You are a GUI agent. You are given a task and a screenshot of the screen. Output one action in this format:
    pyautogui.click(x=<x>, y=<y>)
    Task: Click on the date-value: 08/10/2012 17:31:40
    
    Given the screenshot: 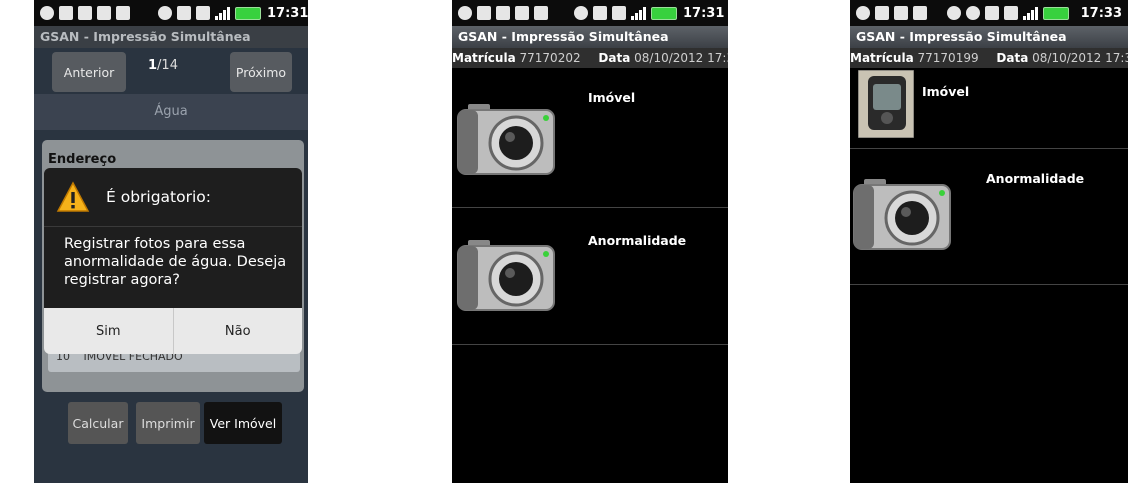 What is the action you would take?
    pyautogui.click(x=681, y=58)
    